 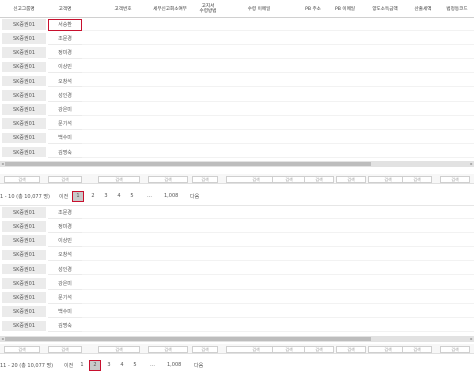 I want to click on grid-2-scrollbar: ◂ ▸, so click(x=237, y=339).